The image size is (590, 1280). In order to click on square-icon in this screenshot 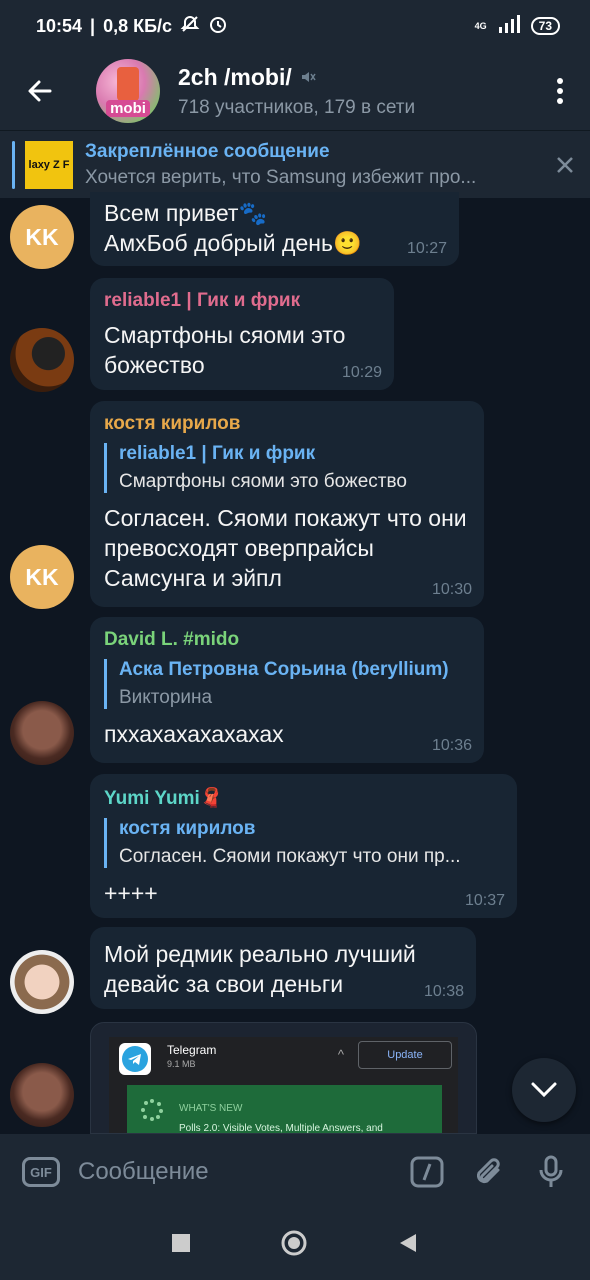, I will do `click(181, 1242)`.